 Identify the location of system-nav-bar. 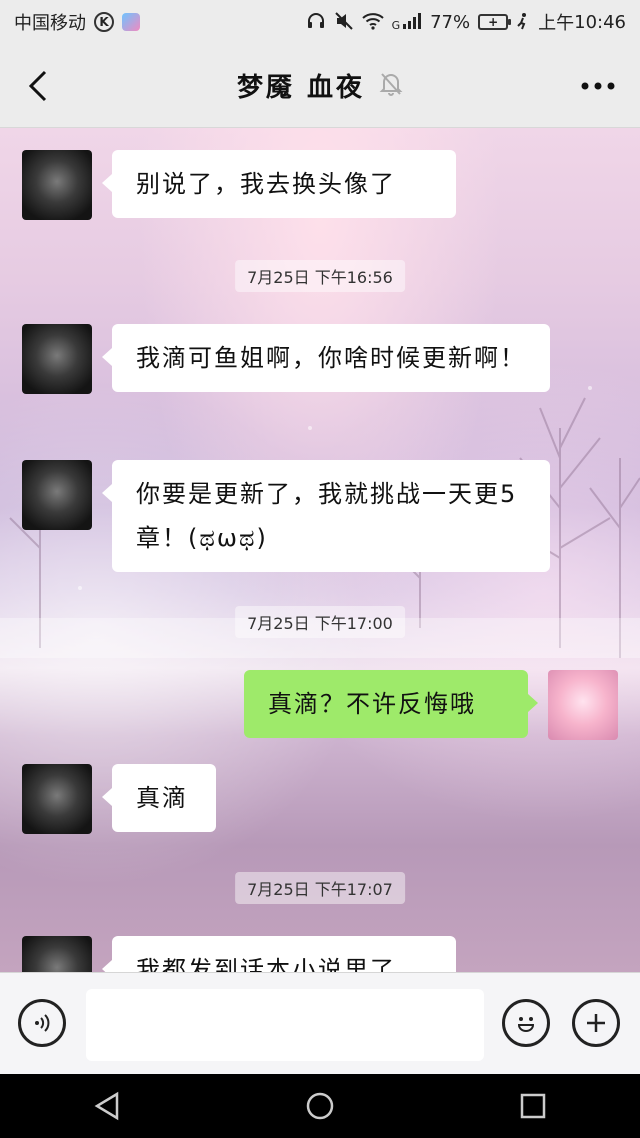
(320, 1106).